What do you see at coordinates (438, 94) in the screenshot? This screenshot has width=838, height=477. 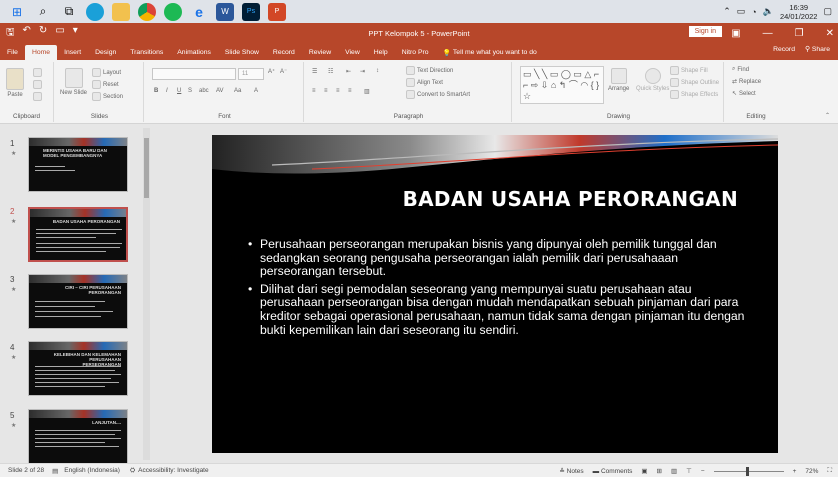 I see `convert-smartart-button: Convert to SmartArt` at bounding box center [438, 94].